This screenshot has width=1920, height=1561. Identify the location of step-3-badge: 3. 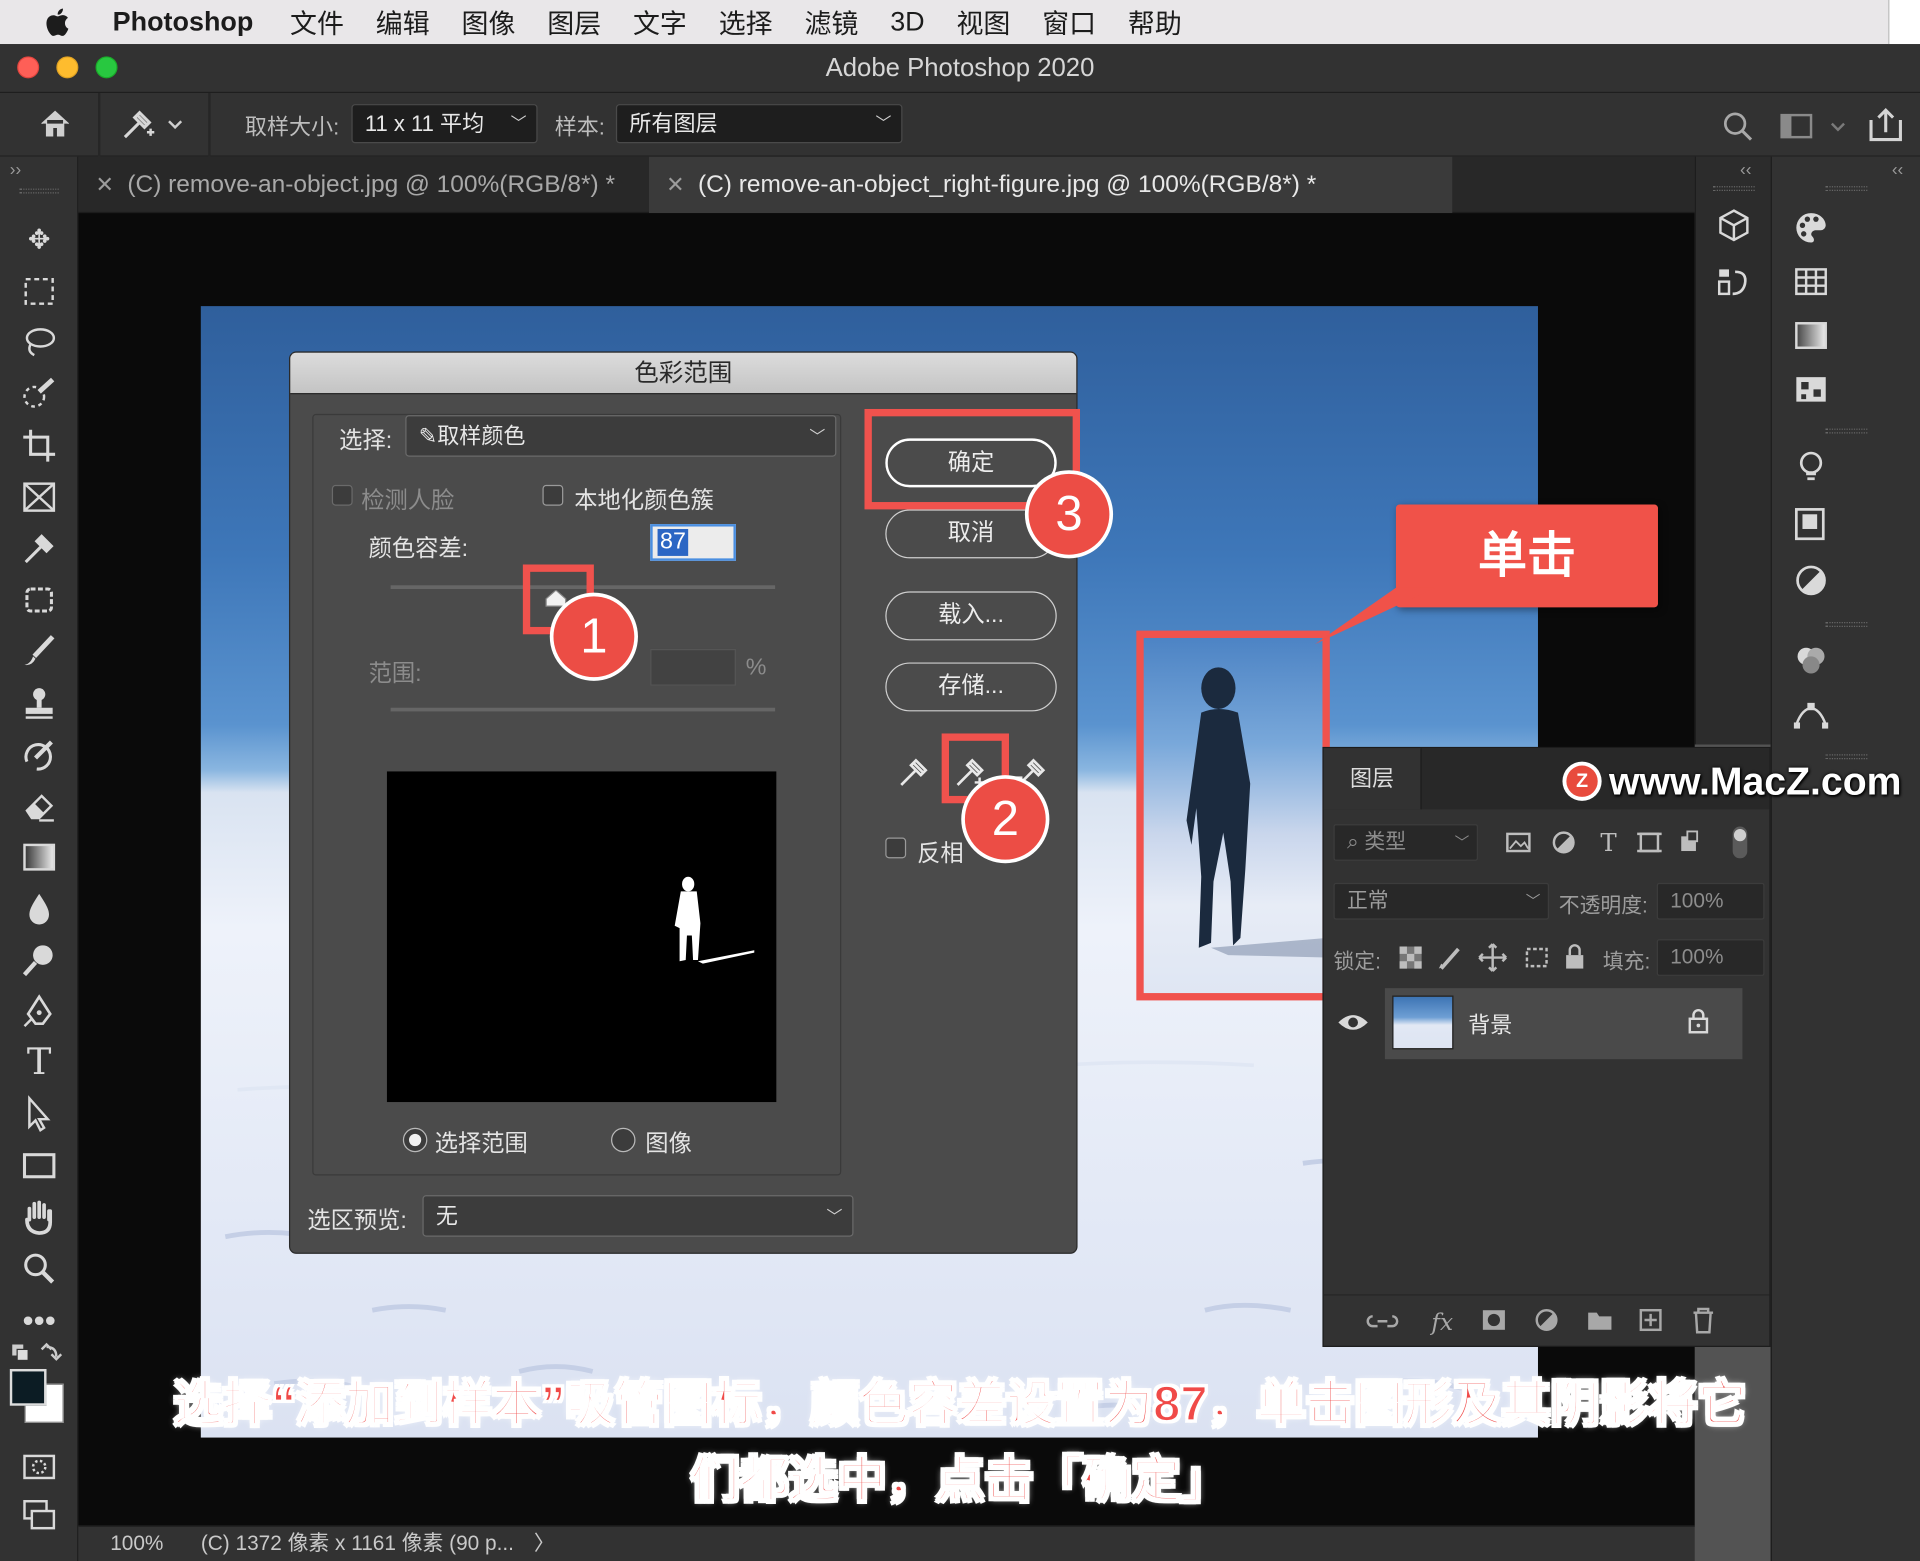
(1069, 514).